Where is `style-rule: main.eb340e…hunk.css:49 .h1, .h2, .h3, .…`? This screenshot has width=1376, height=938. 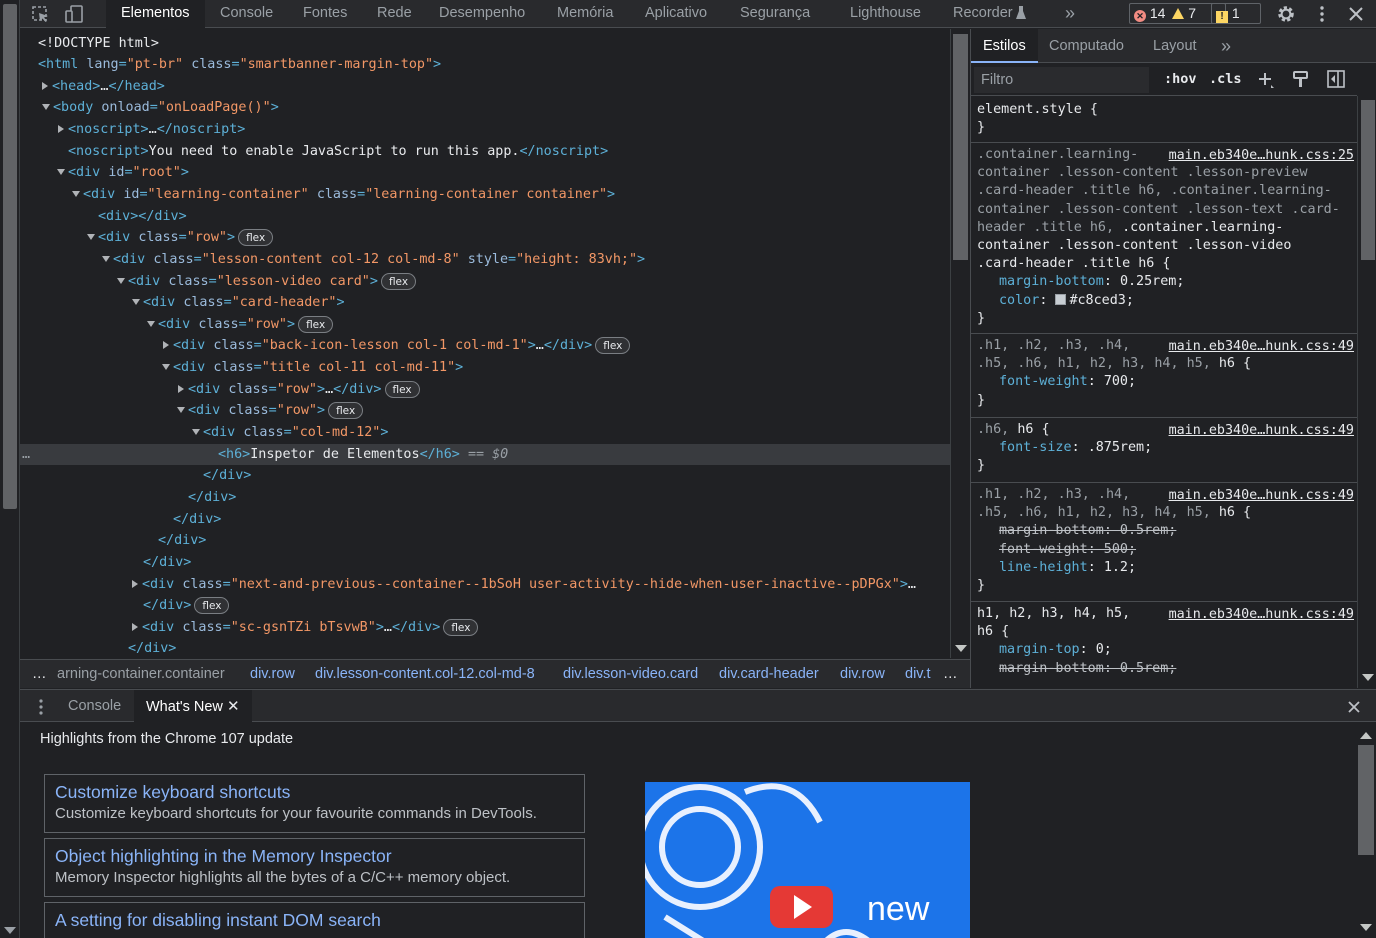 style-rule: main.eb340e…hunk.css:49 .h1, .h2, .h3, .… is located at coordinates (1164, 376).